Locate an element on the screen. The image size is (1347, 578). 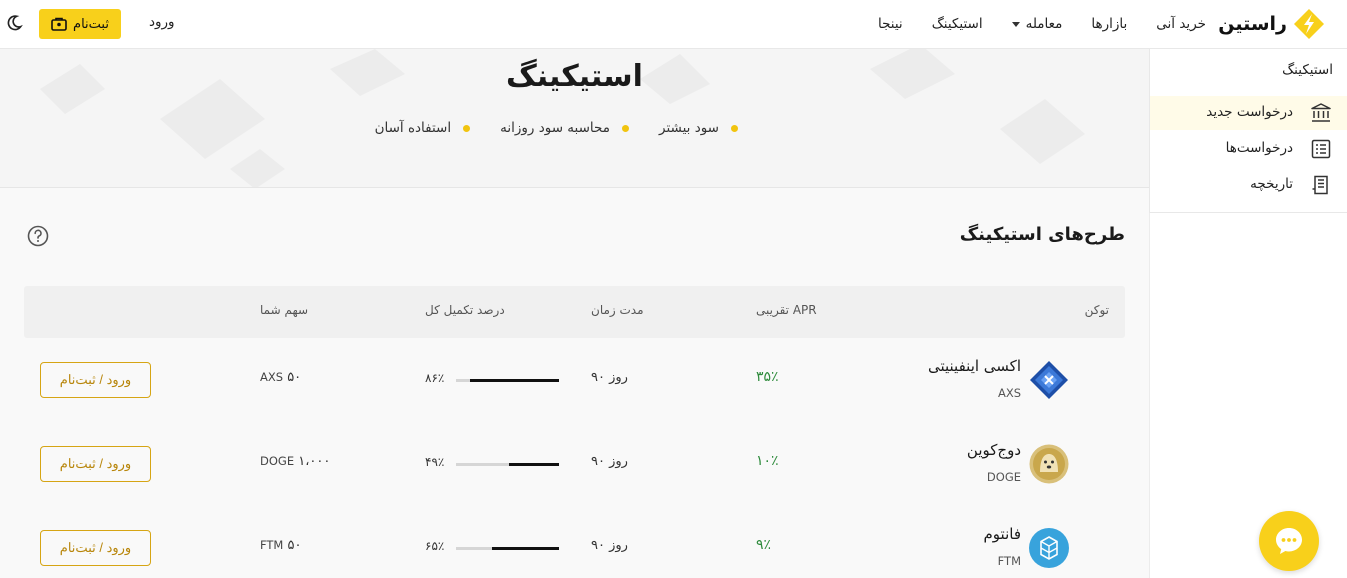
feature-label: سود بیشتر is located at coordinates (689, 128).